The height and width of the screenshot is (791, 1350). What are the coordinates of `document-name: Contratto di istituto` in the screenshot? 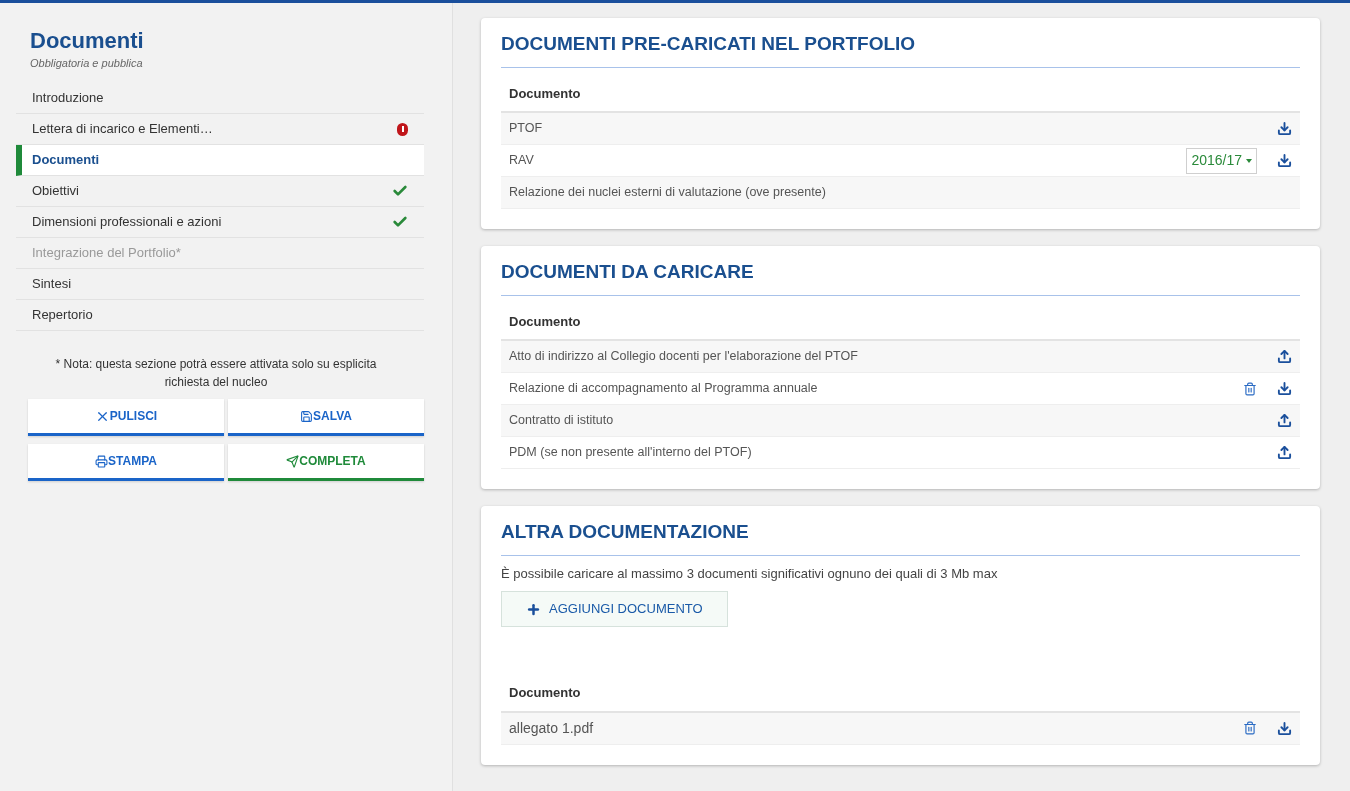 It's located at (562, 421).